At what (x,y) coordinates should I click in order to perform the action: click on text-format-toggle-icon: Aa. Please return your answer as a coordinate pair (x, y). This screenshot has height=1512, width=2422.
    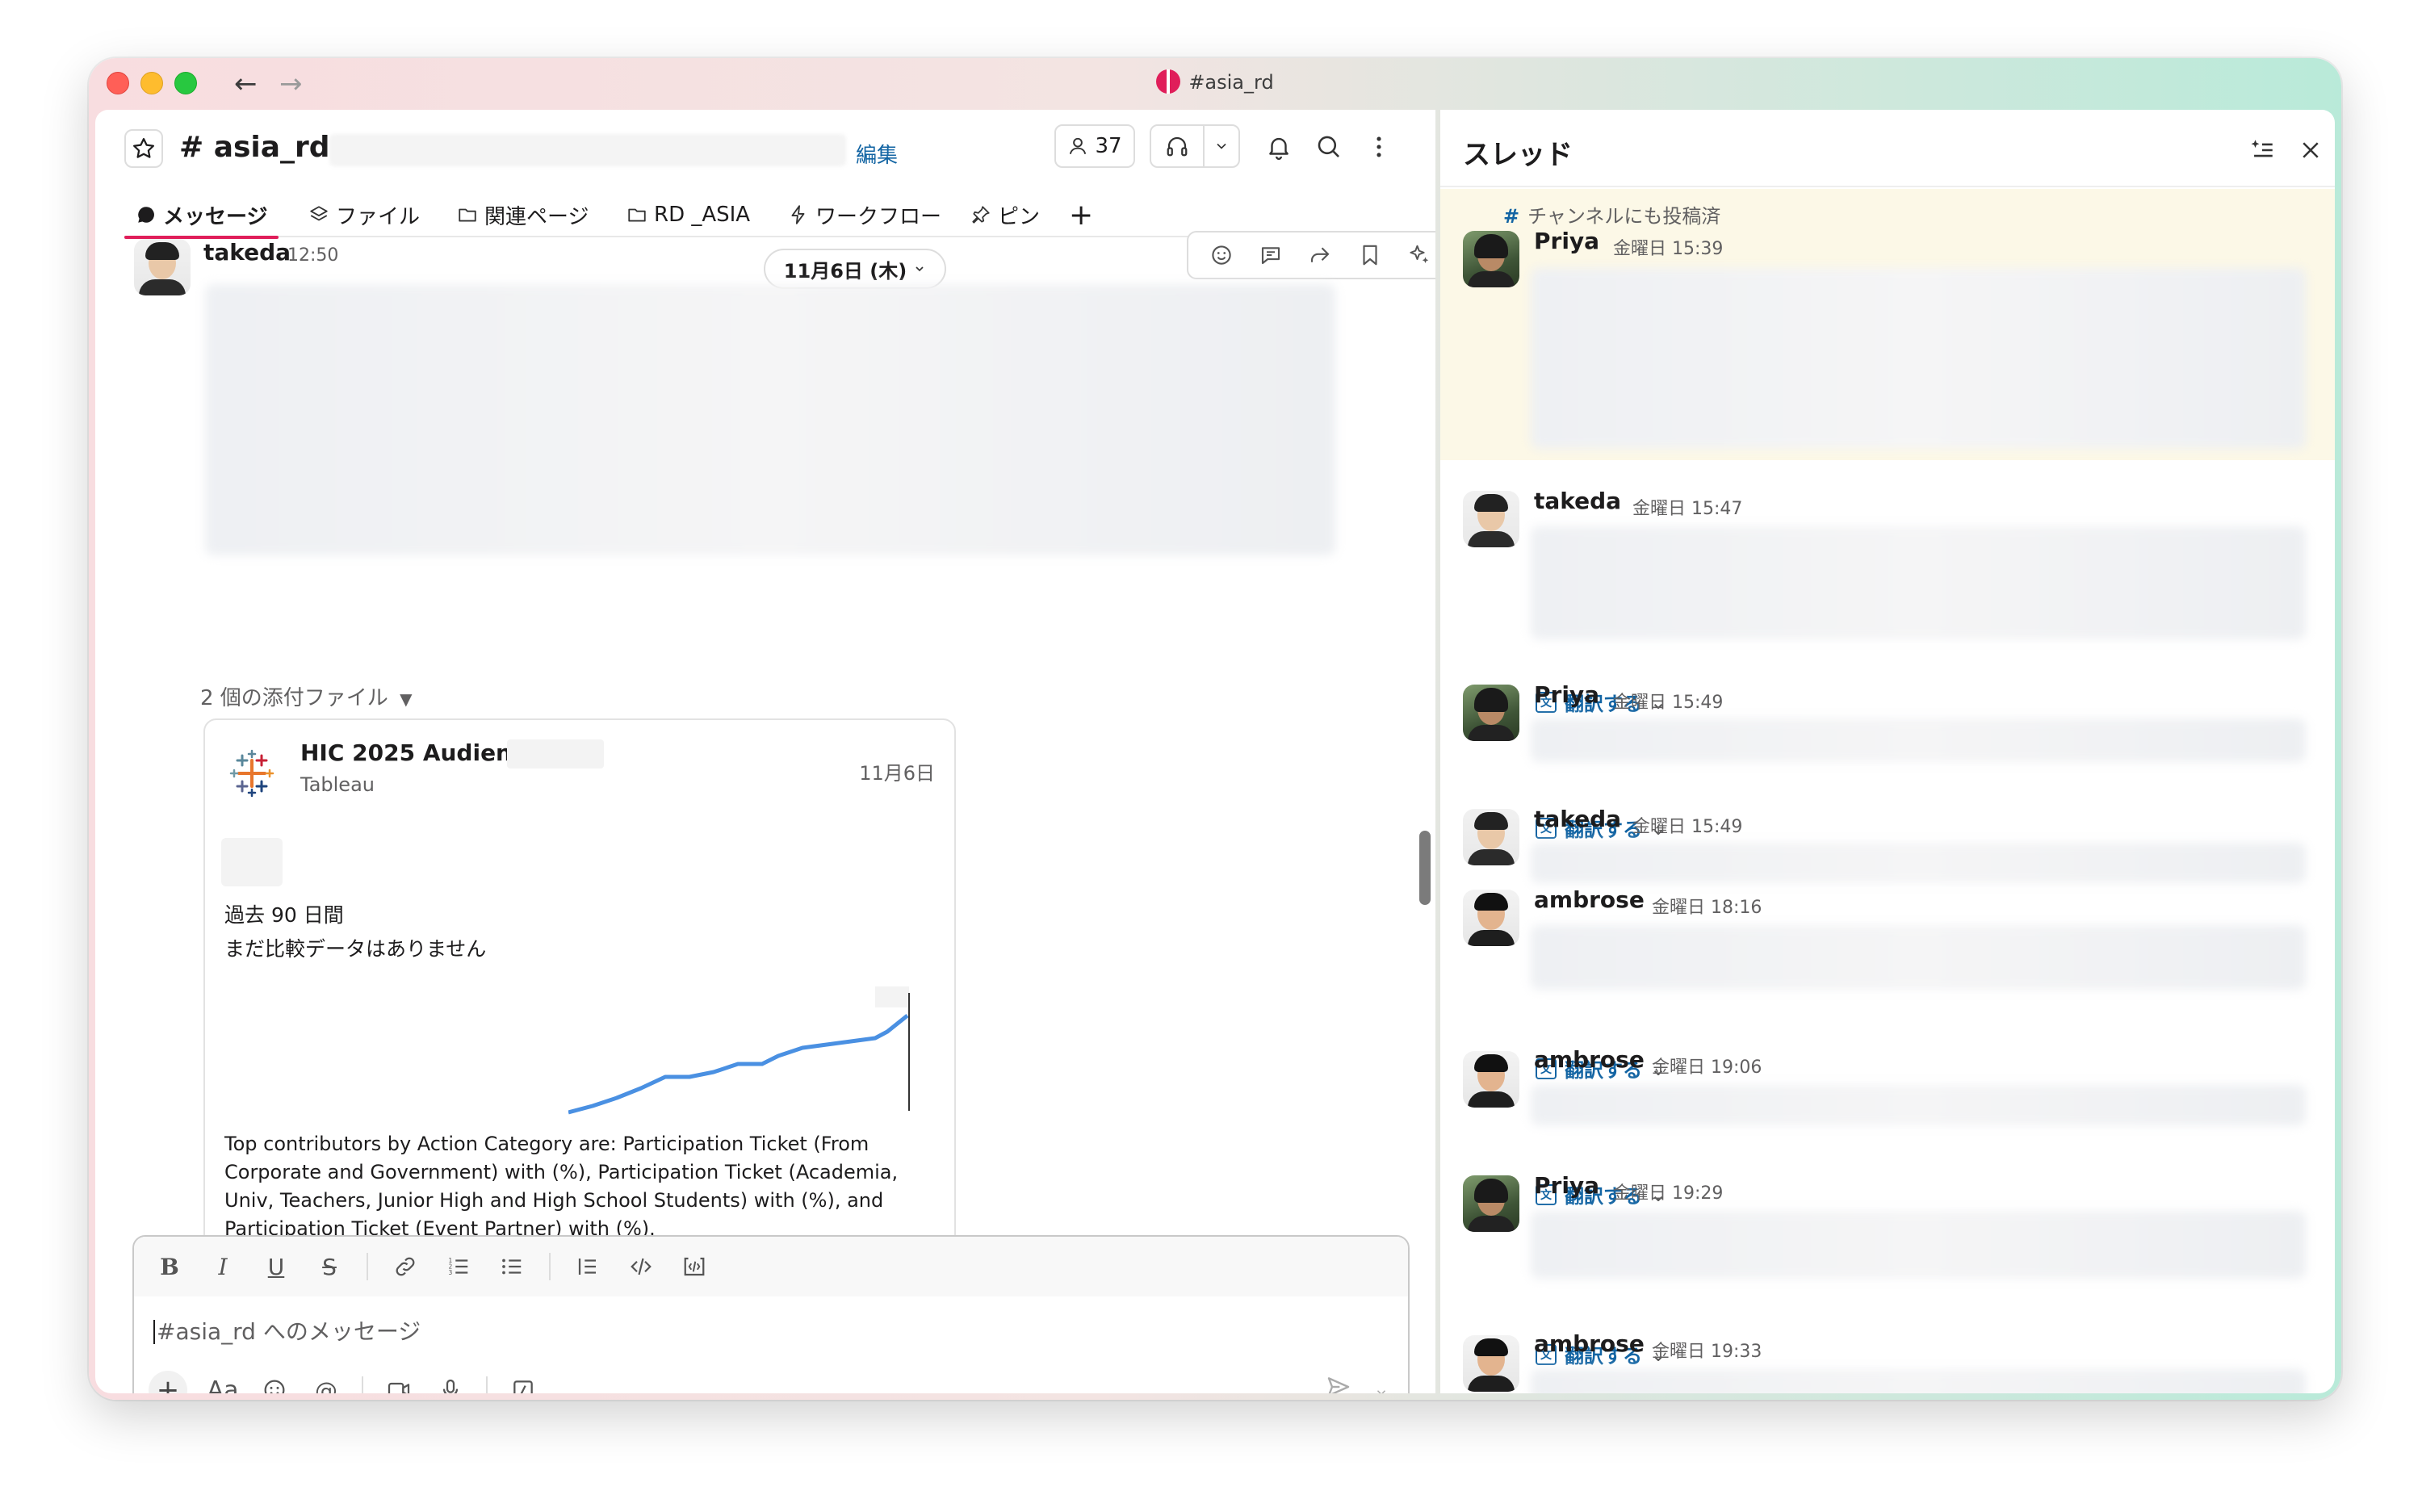
    Looking at the image, I should click on (223, 1384).